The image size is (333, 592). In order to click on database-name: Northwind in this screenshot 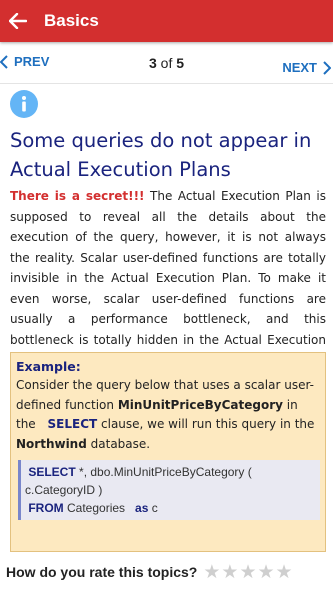, I will do `click(51, 443)`.